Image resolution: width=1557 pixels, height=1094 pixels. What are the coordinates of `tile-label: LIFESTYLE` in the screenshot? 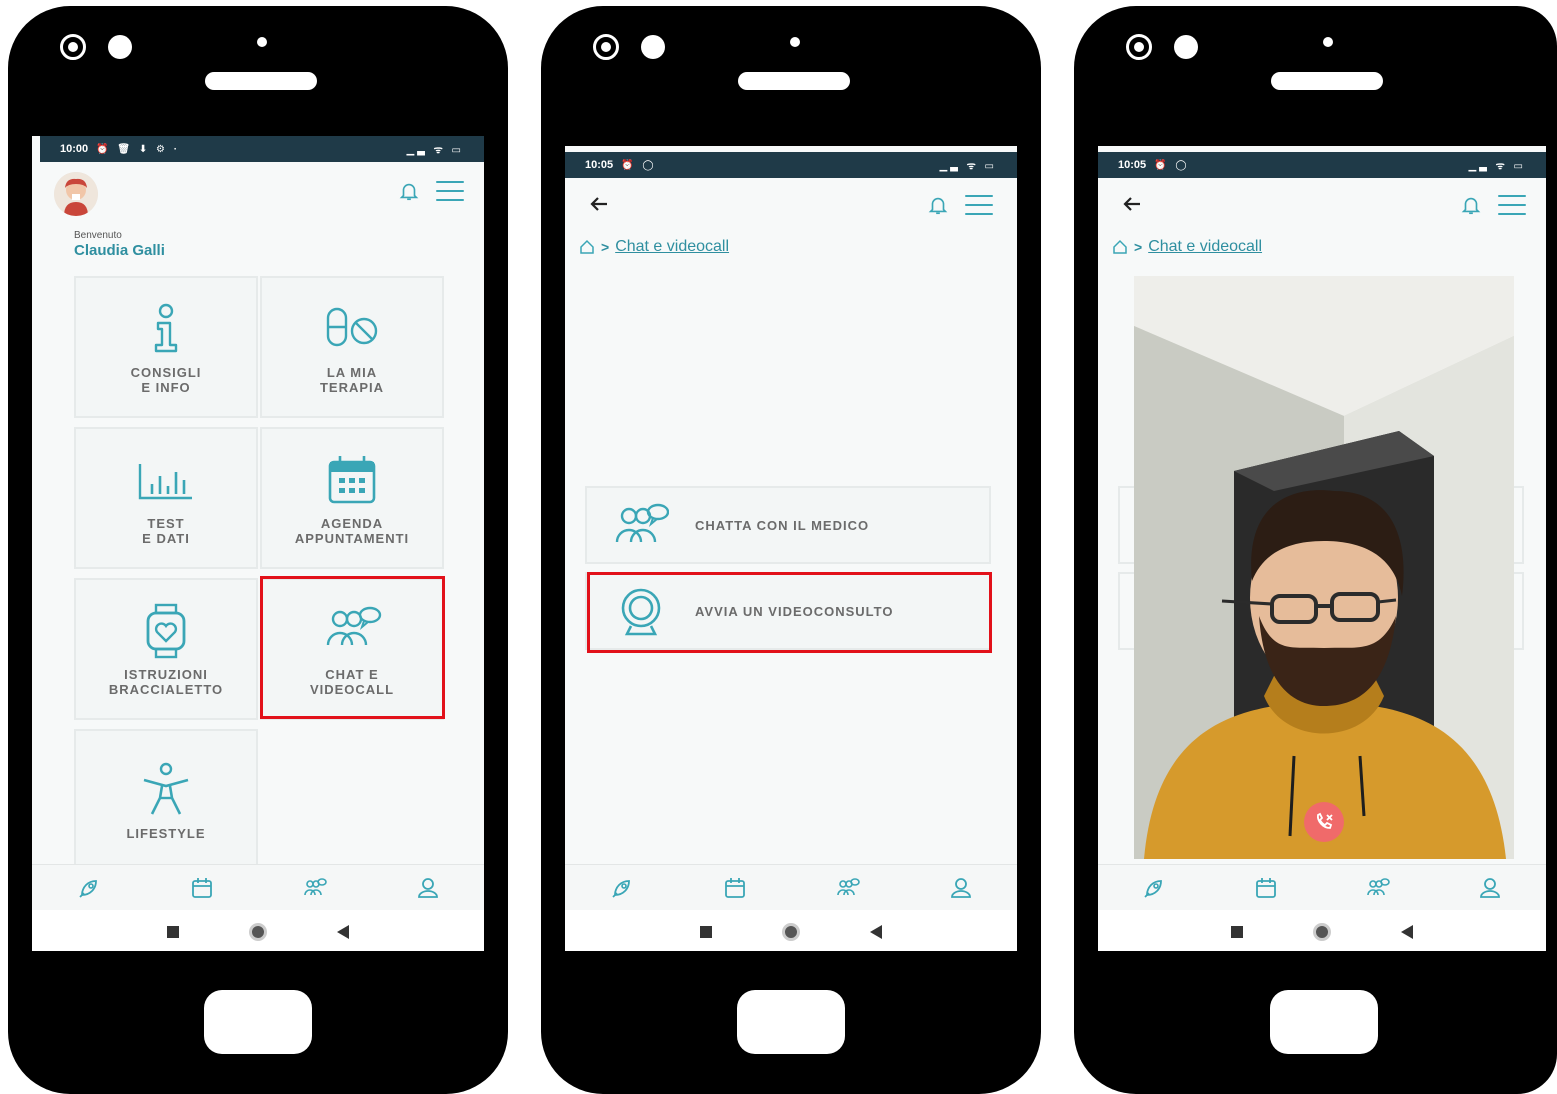 It's located at (166, 833).